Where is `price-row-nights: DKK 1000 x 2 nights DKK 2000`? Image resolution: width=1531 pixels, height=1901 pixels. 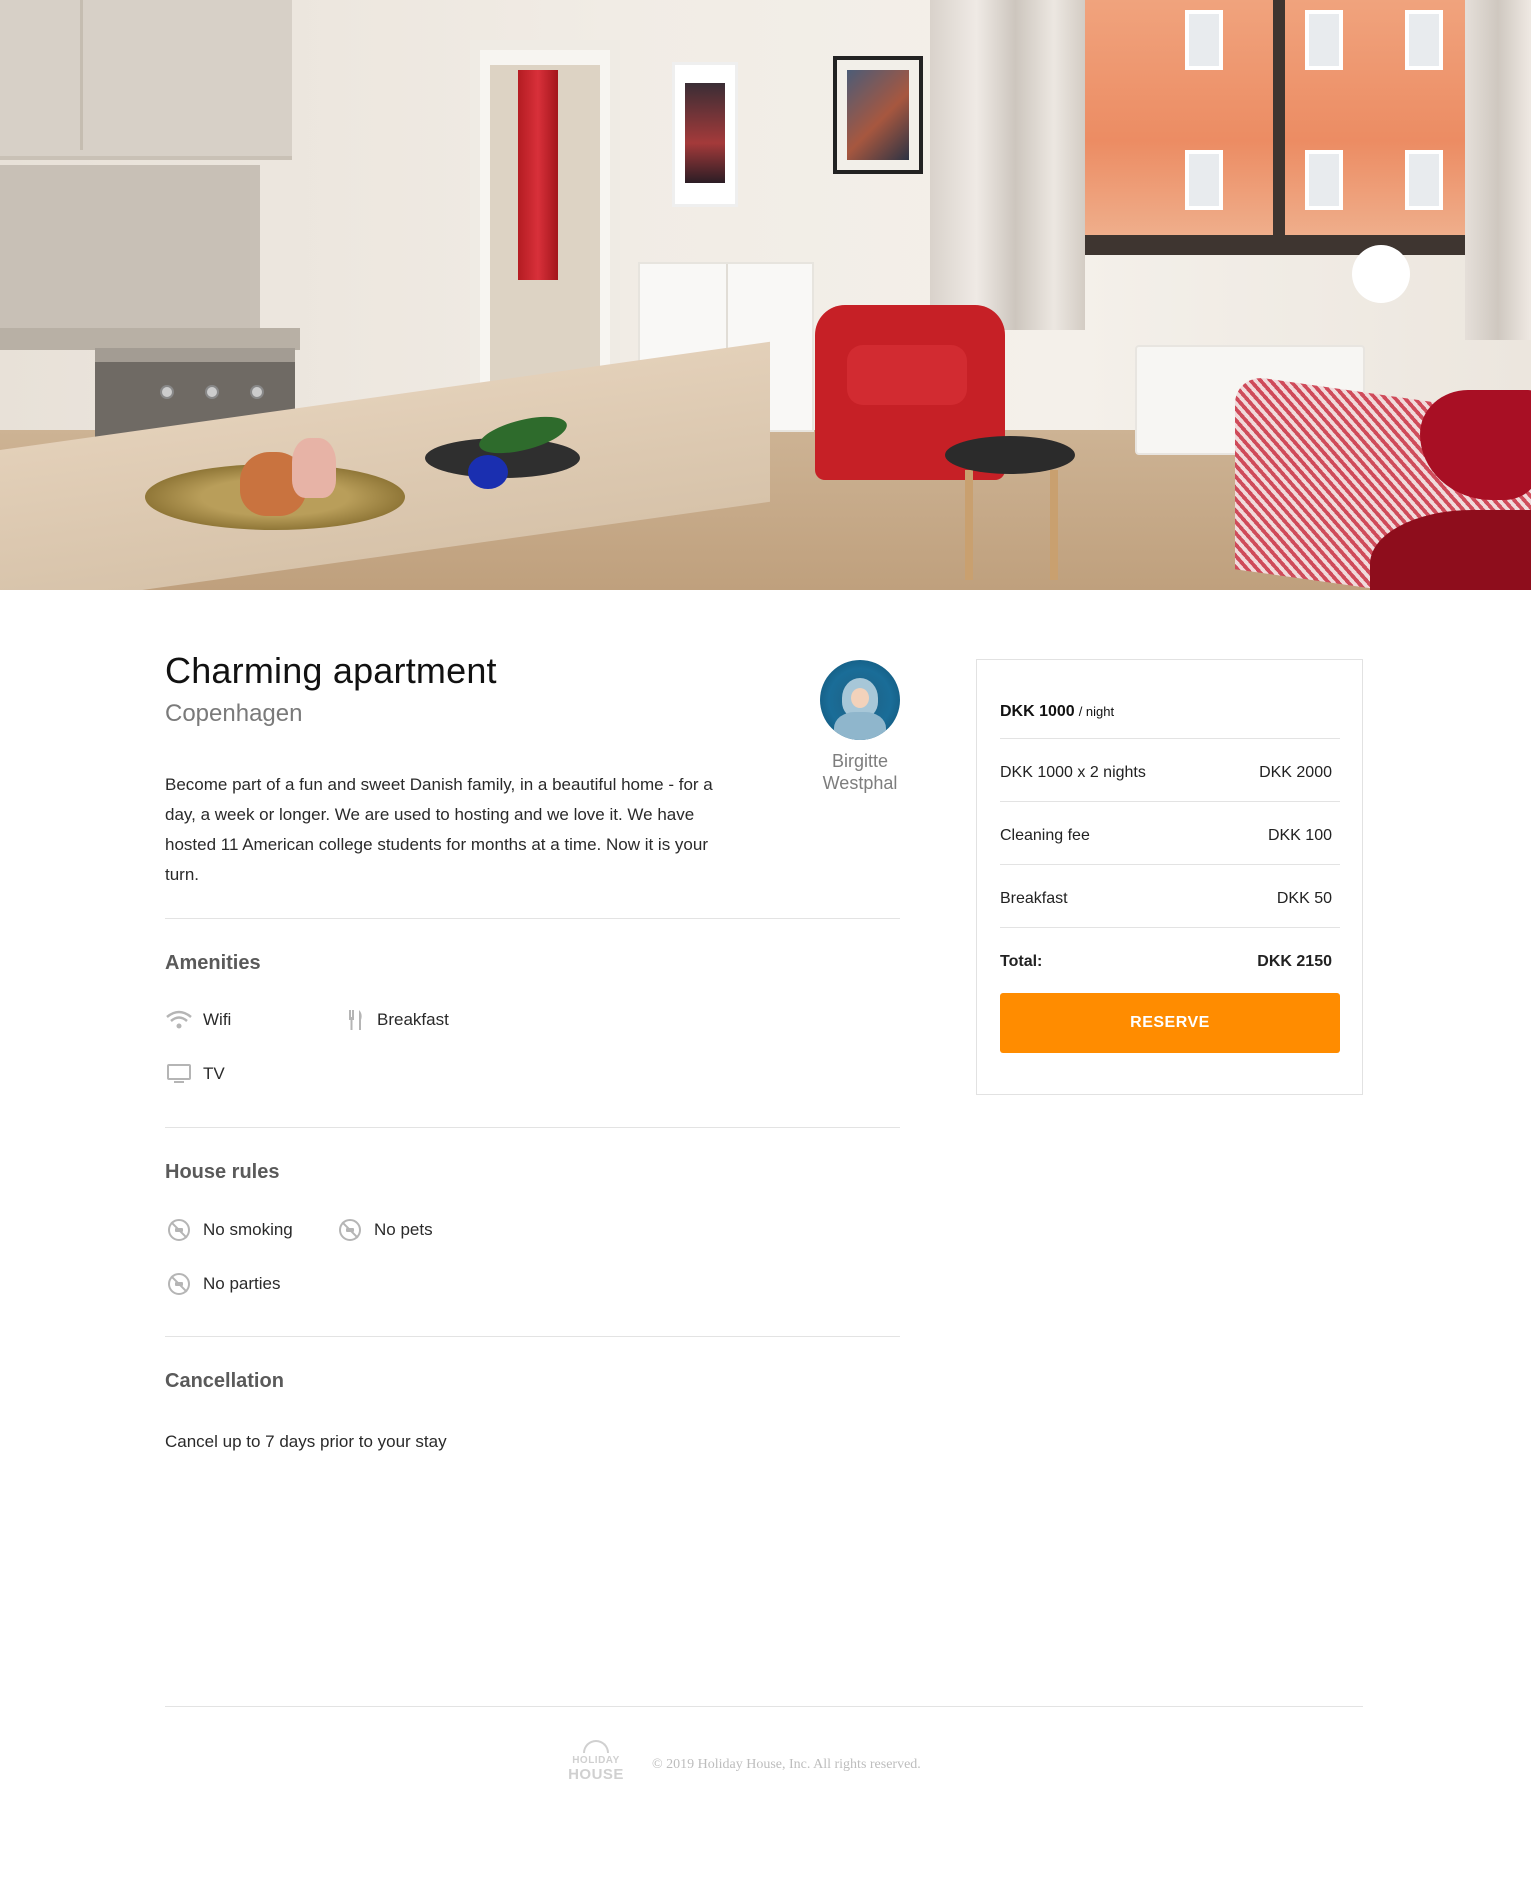 price-row-nights: DKK 1000 x 2 nights DKK 2000 is located at coordinates (1170, 773).